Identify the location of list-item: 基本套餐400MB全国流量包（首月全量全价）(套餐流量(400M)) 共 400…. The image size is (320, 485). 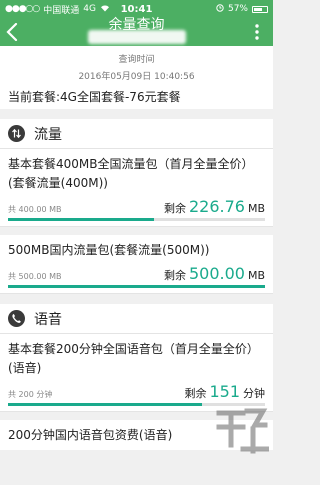
(136, 188).